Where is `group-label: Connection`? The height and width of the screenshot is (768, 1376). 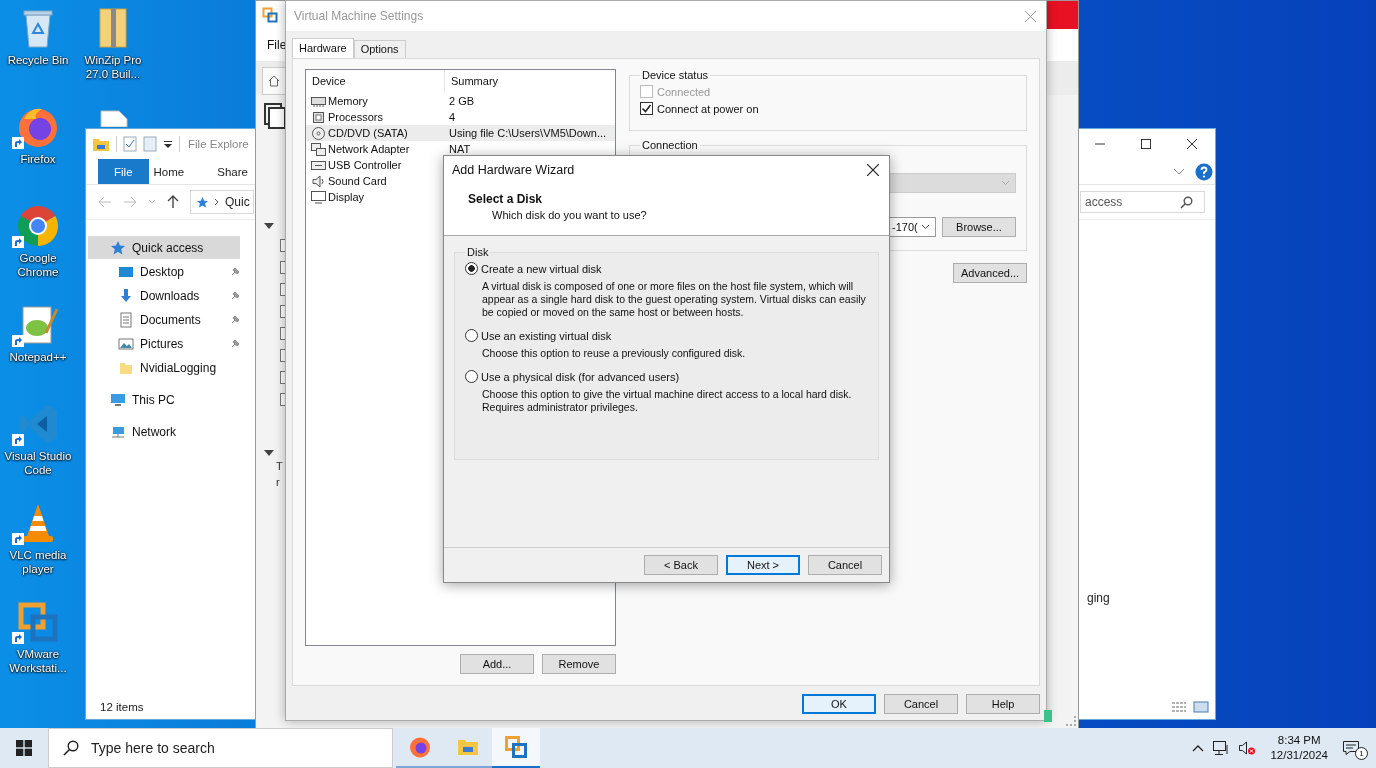
group-label: Connection is located at coordinates (670, 145).